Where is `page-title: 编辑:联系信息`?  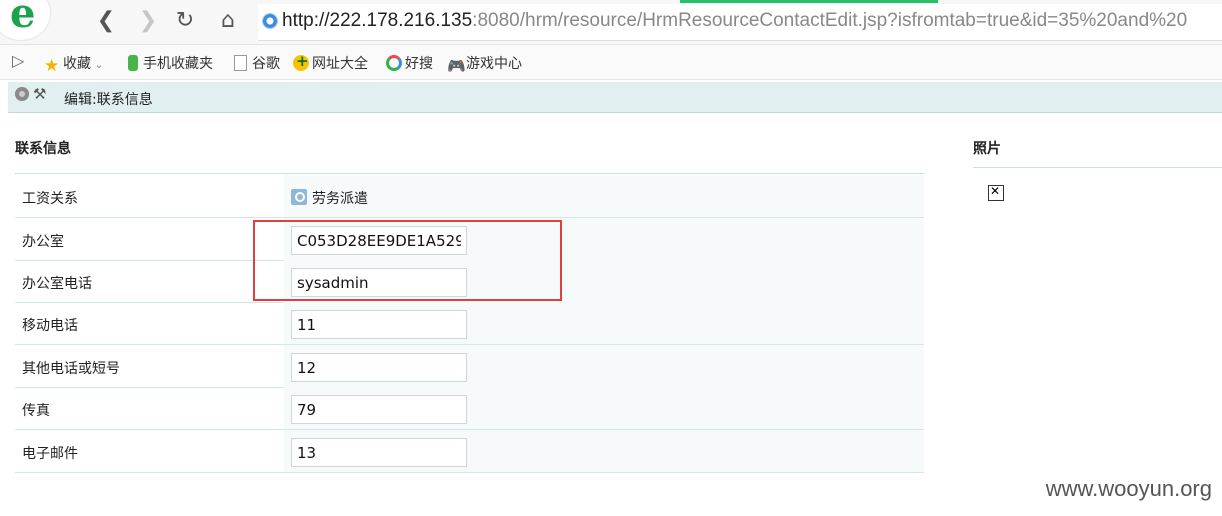
page-title: 编辑:联系信息 is located at coordinates (108, 100).